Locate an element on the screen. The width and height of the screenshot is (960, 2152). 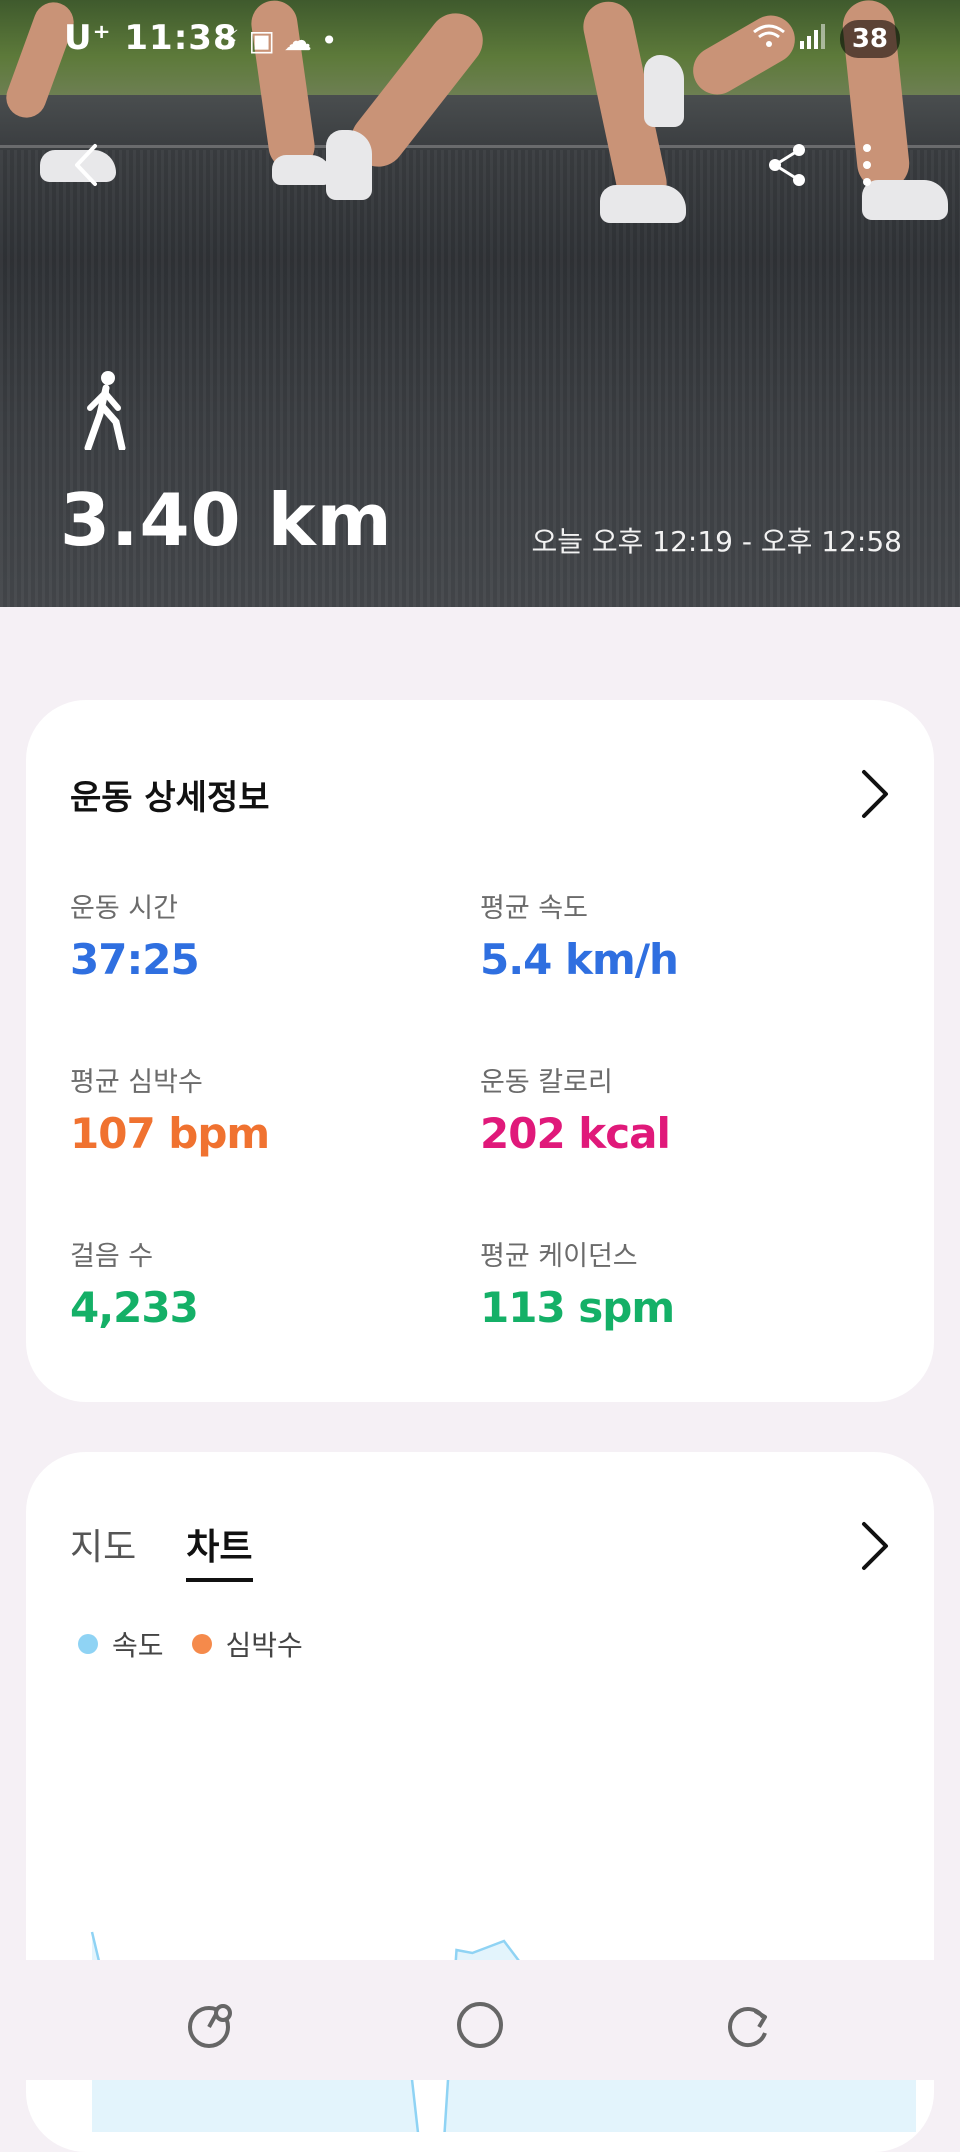
signal-icon is located at coordinates (813, 39).